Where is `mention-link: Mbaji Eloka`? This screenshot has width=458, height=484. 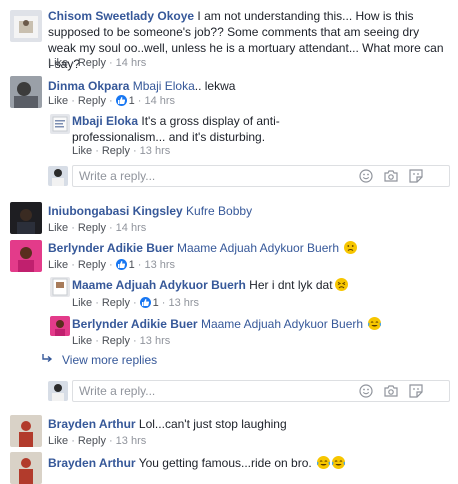
mention-link: Mbaji Eloka is located at coordinates (164, 86).